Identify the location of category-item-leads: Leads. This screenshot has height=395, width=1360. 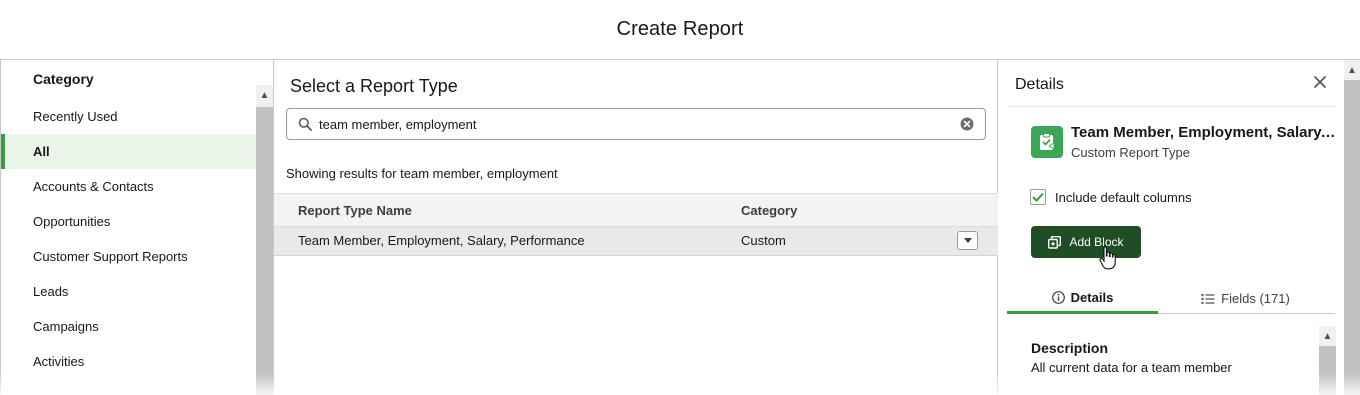
(128, 291).